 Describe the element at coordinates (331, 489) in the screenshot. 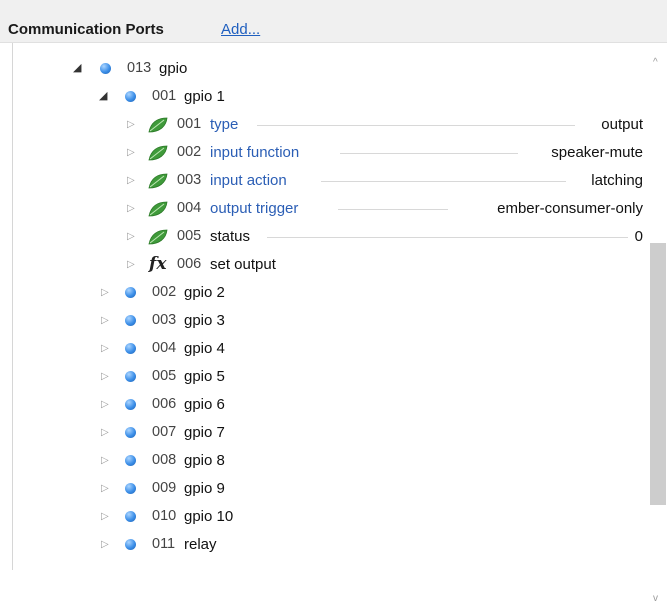

I see `tree-node-gpio-9: ▷ 009 gpio 9` at that location.